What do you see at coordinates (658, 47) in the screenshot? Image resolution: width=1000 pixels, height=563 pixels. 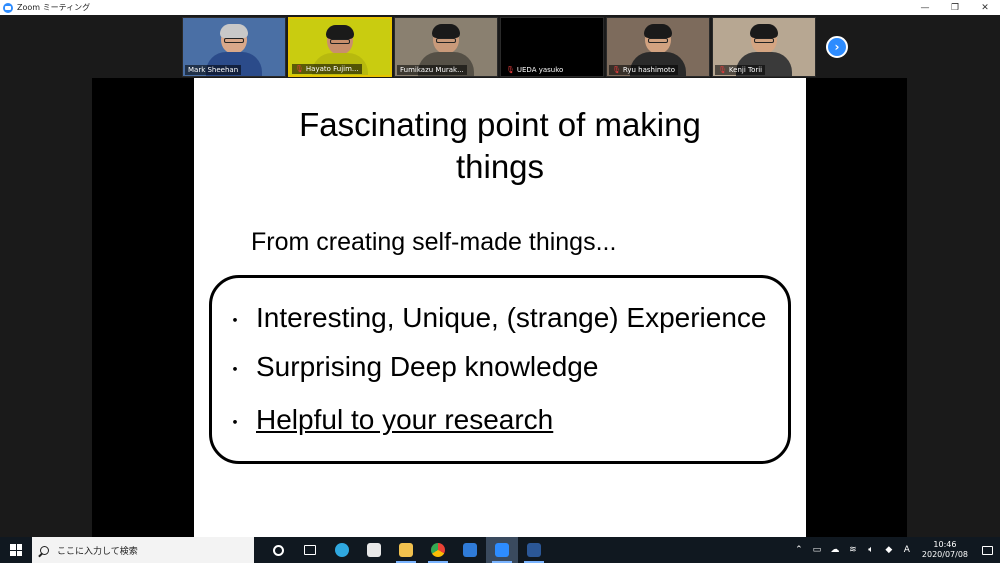 I see `participant-tile: 🎙︎ Ryu hashimoto` at bounding box center [658, 47].